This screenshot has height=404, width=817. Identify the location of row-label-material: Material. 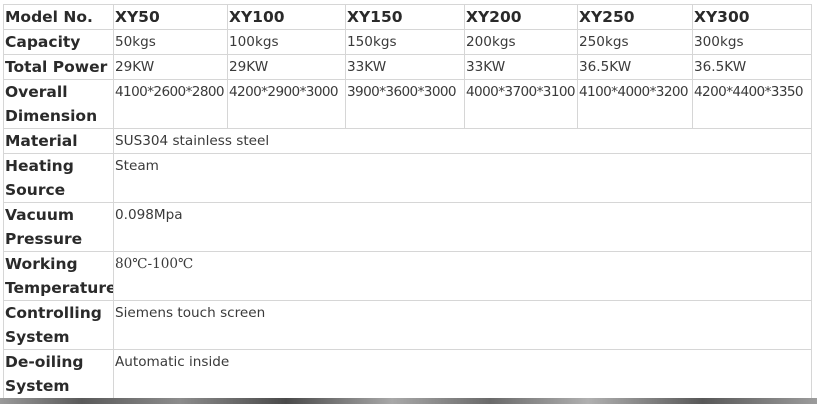
(58, 141).